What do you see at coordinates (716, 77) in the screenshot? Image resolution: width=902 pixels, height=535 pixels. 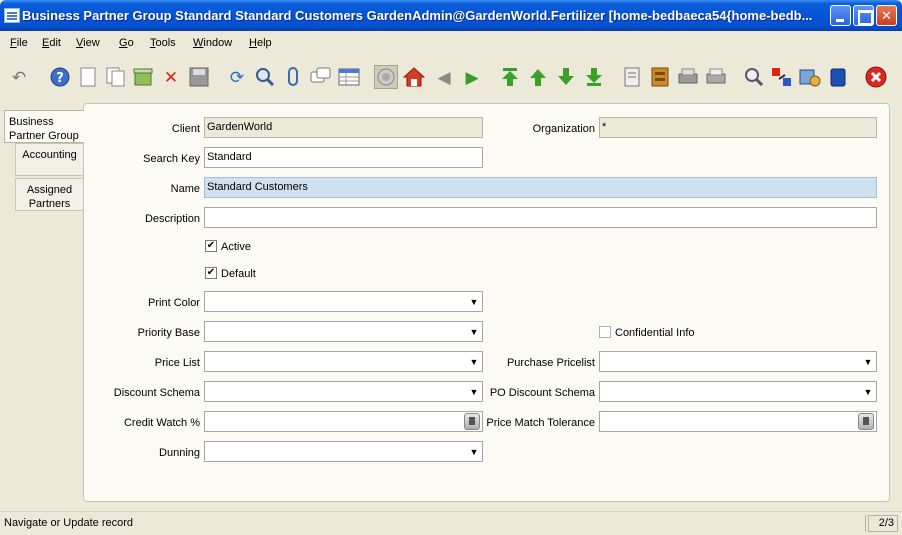 I see `print-icon` at bounding box center [716, 77].